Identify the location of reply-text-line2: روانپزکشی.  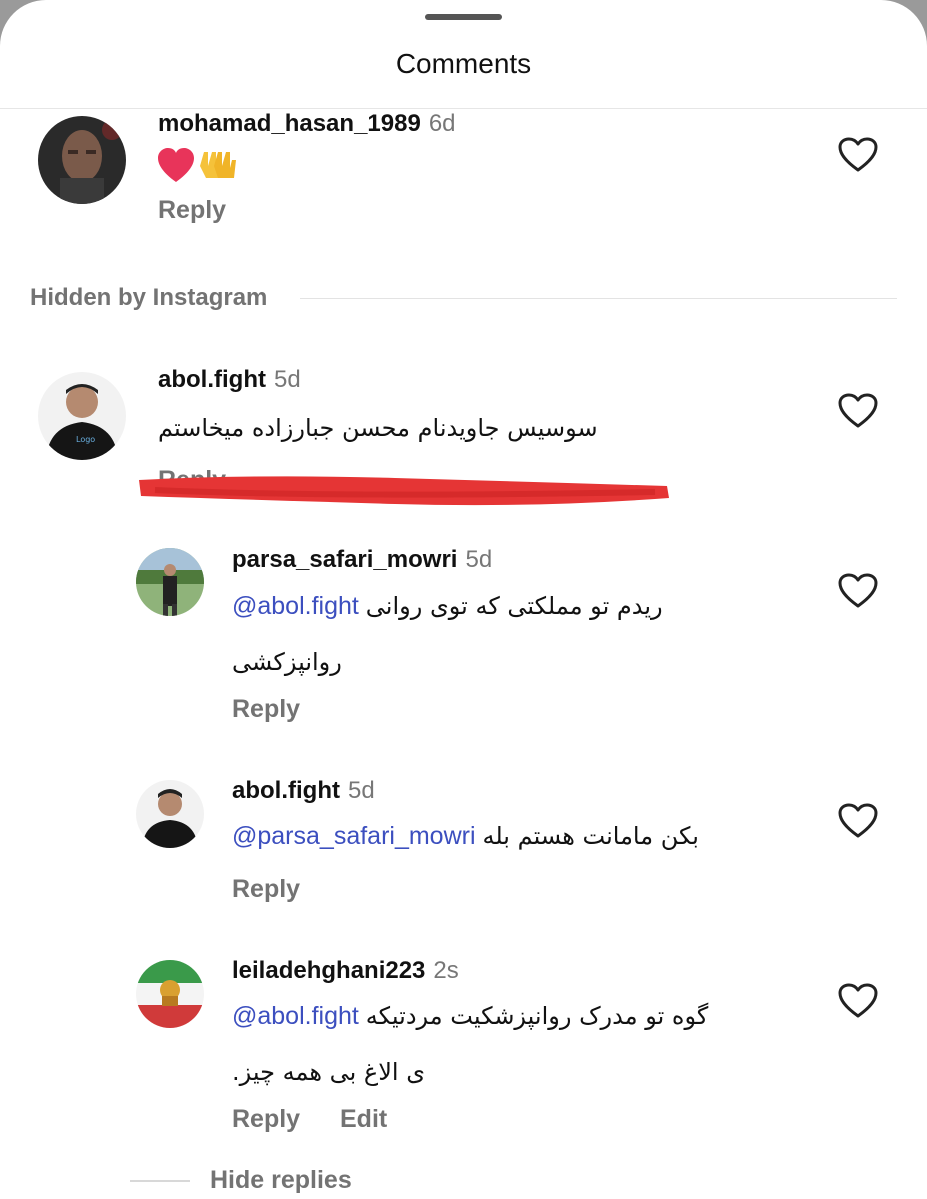
(287, 662).